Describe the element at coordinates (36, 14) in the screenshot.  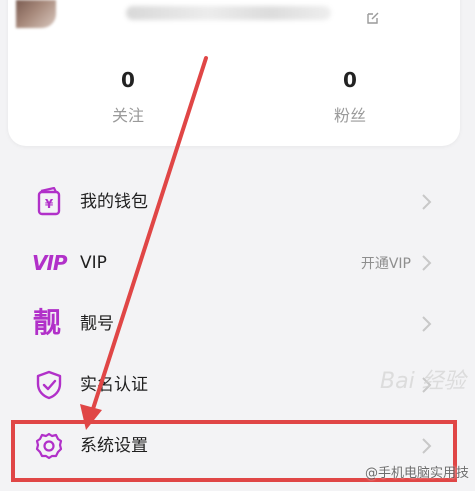
I see `avatar` at that location.